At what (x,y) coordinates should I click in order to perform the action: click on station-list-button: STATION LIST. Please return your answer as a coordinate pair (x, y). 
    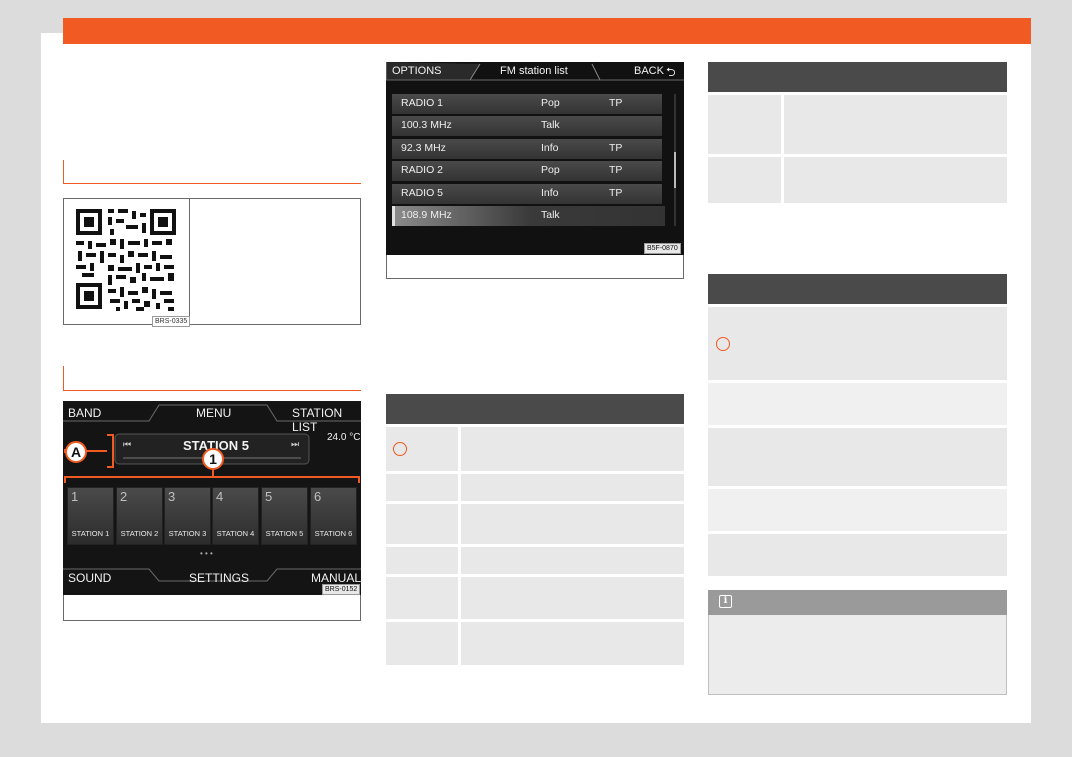
    Looking at the image, I should click on (326, 420).